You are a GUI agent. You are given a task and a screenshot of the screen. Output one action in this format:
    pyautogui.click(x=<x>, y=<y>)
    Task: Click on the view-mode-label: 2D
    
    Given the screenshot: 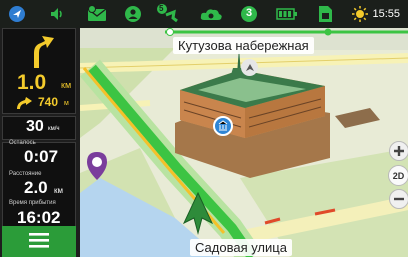 What is the action you would take?
    pyautogui.click(x=398, y=175)
    